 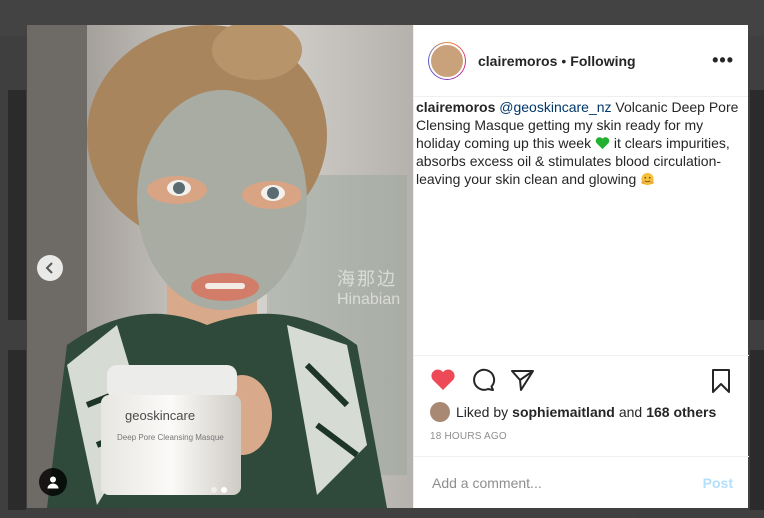 What do you see at coordinates (681, 412) in the screenshot?
I see `likes-count-link: 168 others` at bounding box center [681, 412].